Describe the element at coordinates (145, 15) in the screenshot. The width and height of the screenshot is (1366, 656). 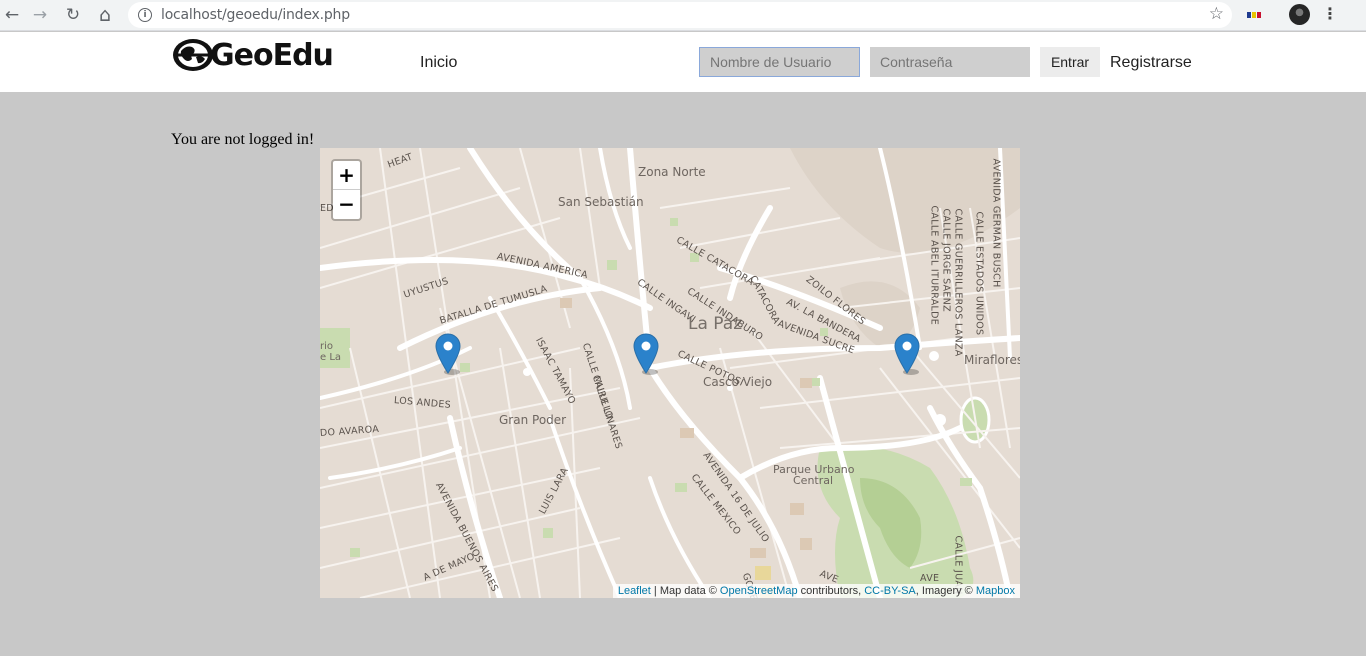
I see `info-icon: i` at that location.